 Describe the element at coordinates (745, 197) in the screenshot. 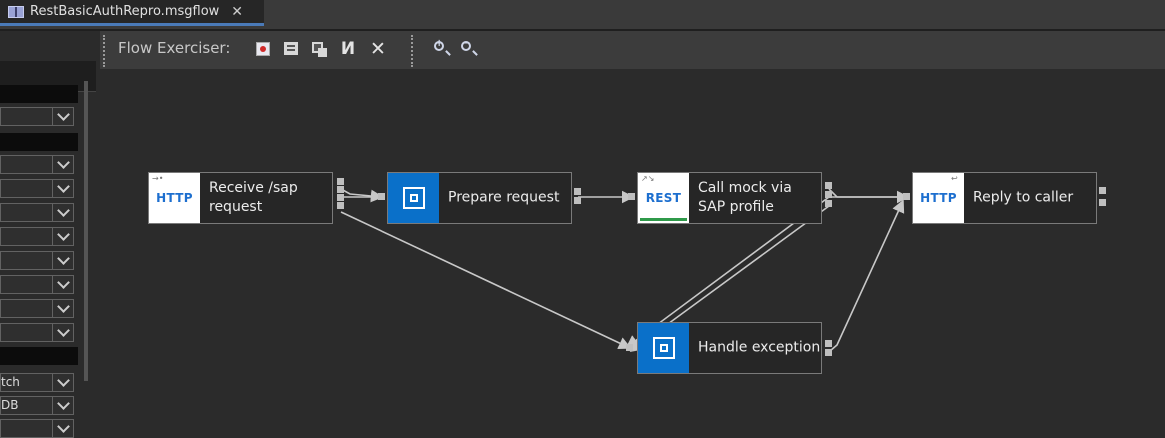

I see `node-label: Call mock via SAP profile` at that location.